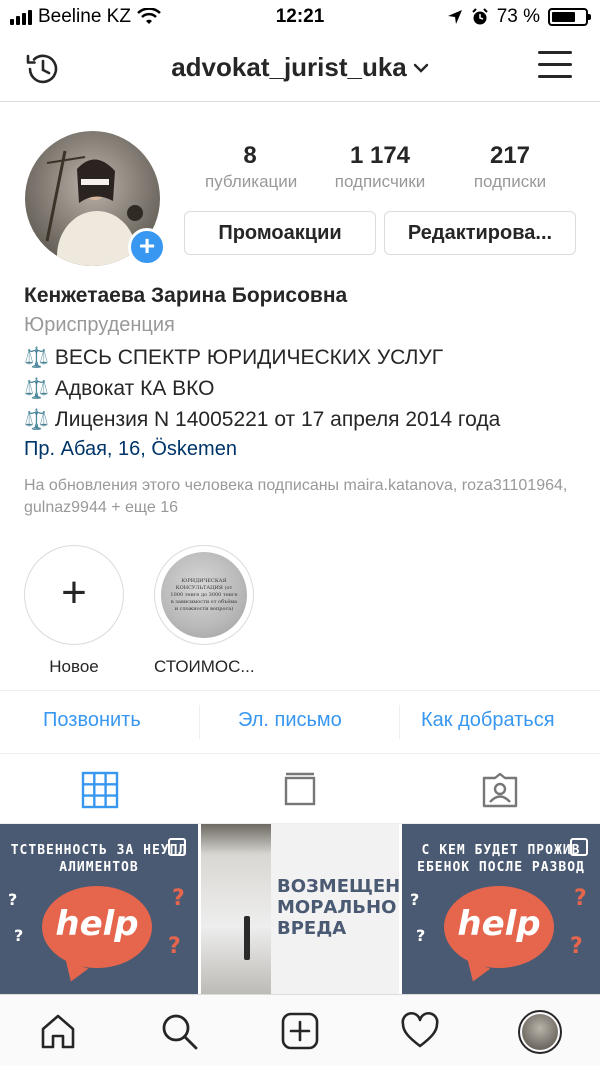  Describe the element at coordinates (312, 928) in the screenshot. I see `post-title-line: ВРЕДА` at that location.